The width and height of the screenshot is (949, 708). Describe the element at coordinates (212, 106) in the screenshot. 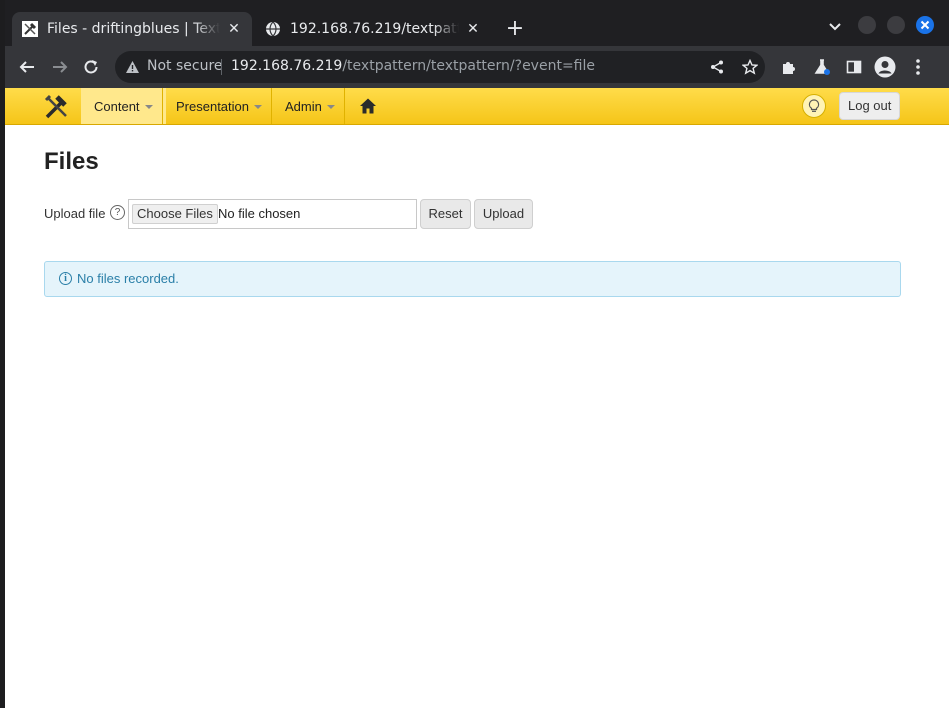

I see `menu-label: Presentation` at that location.